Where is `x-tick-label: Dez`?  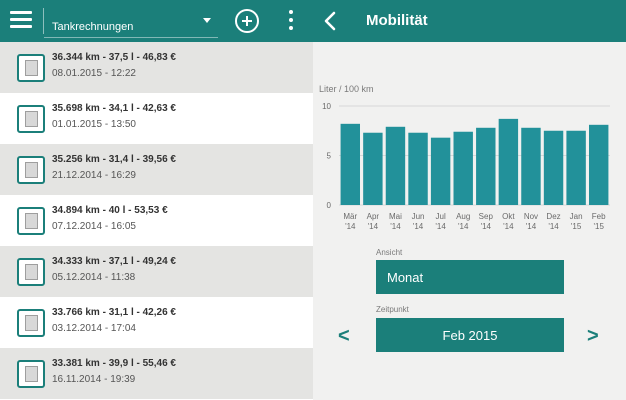 x-tick-label: Dez is located at coordinates (553, 216).